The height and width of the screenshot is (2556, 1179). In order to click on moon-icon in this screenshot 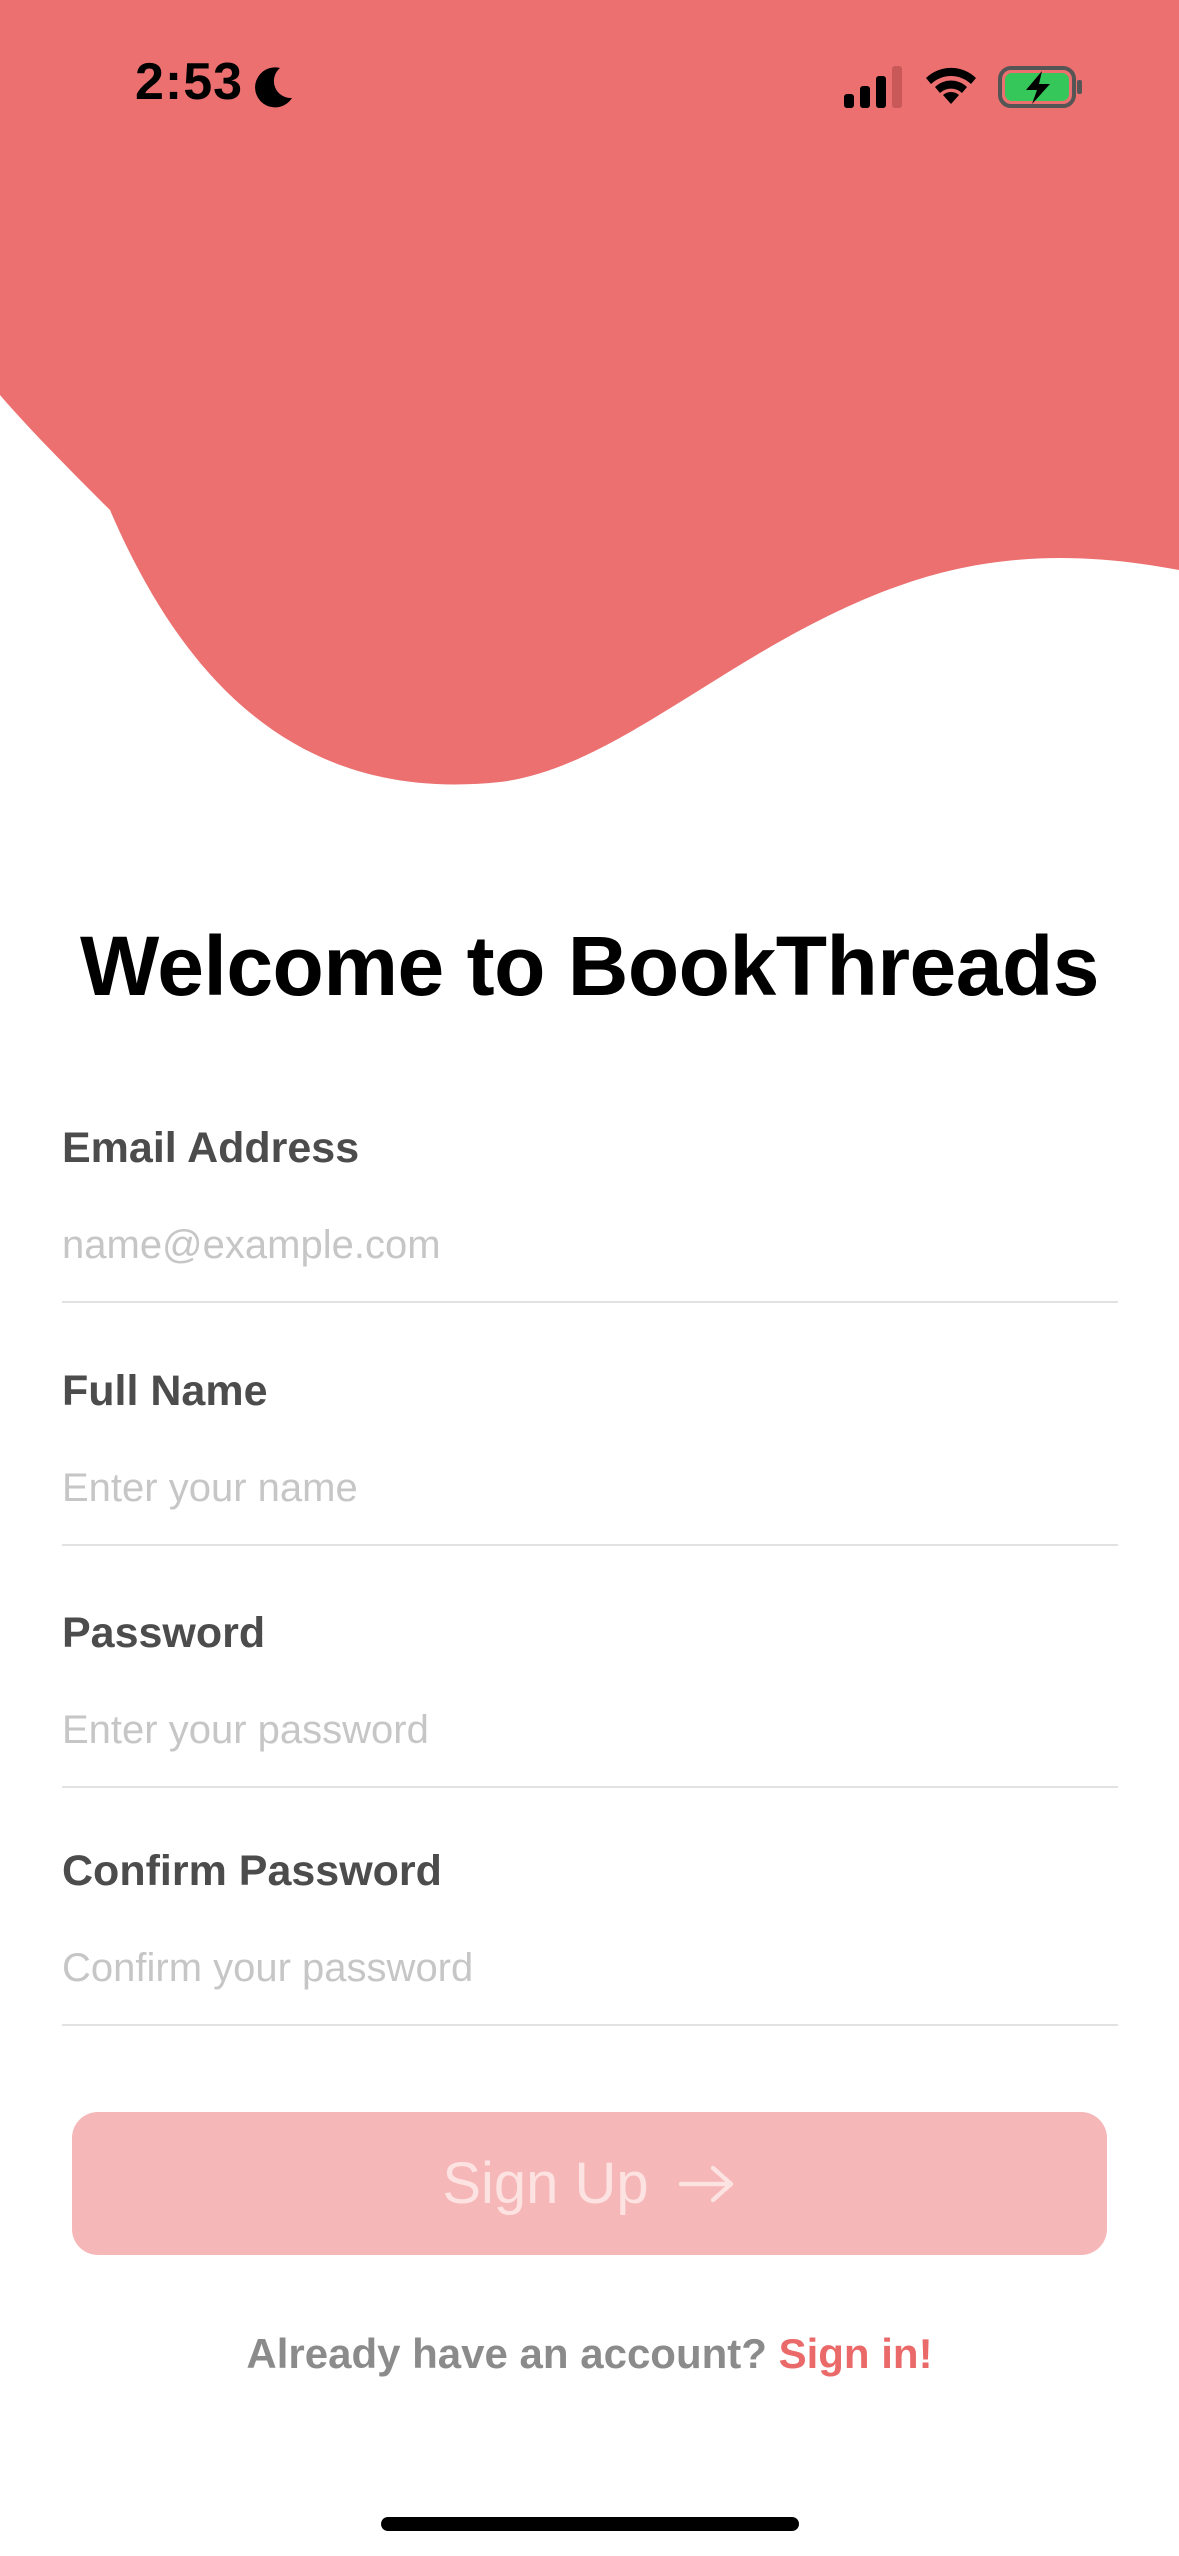, I will do `click(273, 87)`.